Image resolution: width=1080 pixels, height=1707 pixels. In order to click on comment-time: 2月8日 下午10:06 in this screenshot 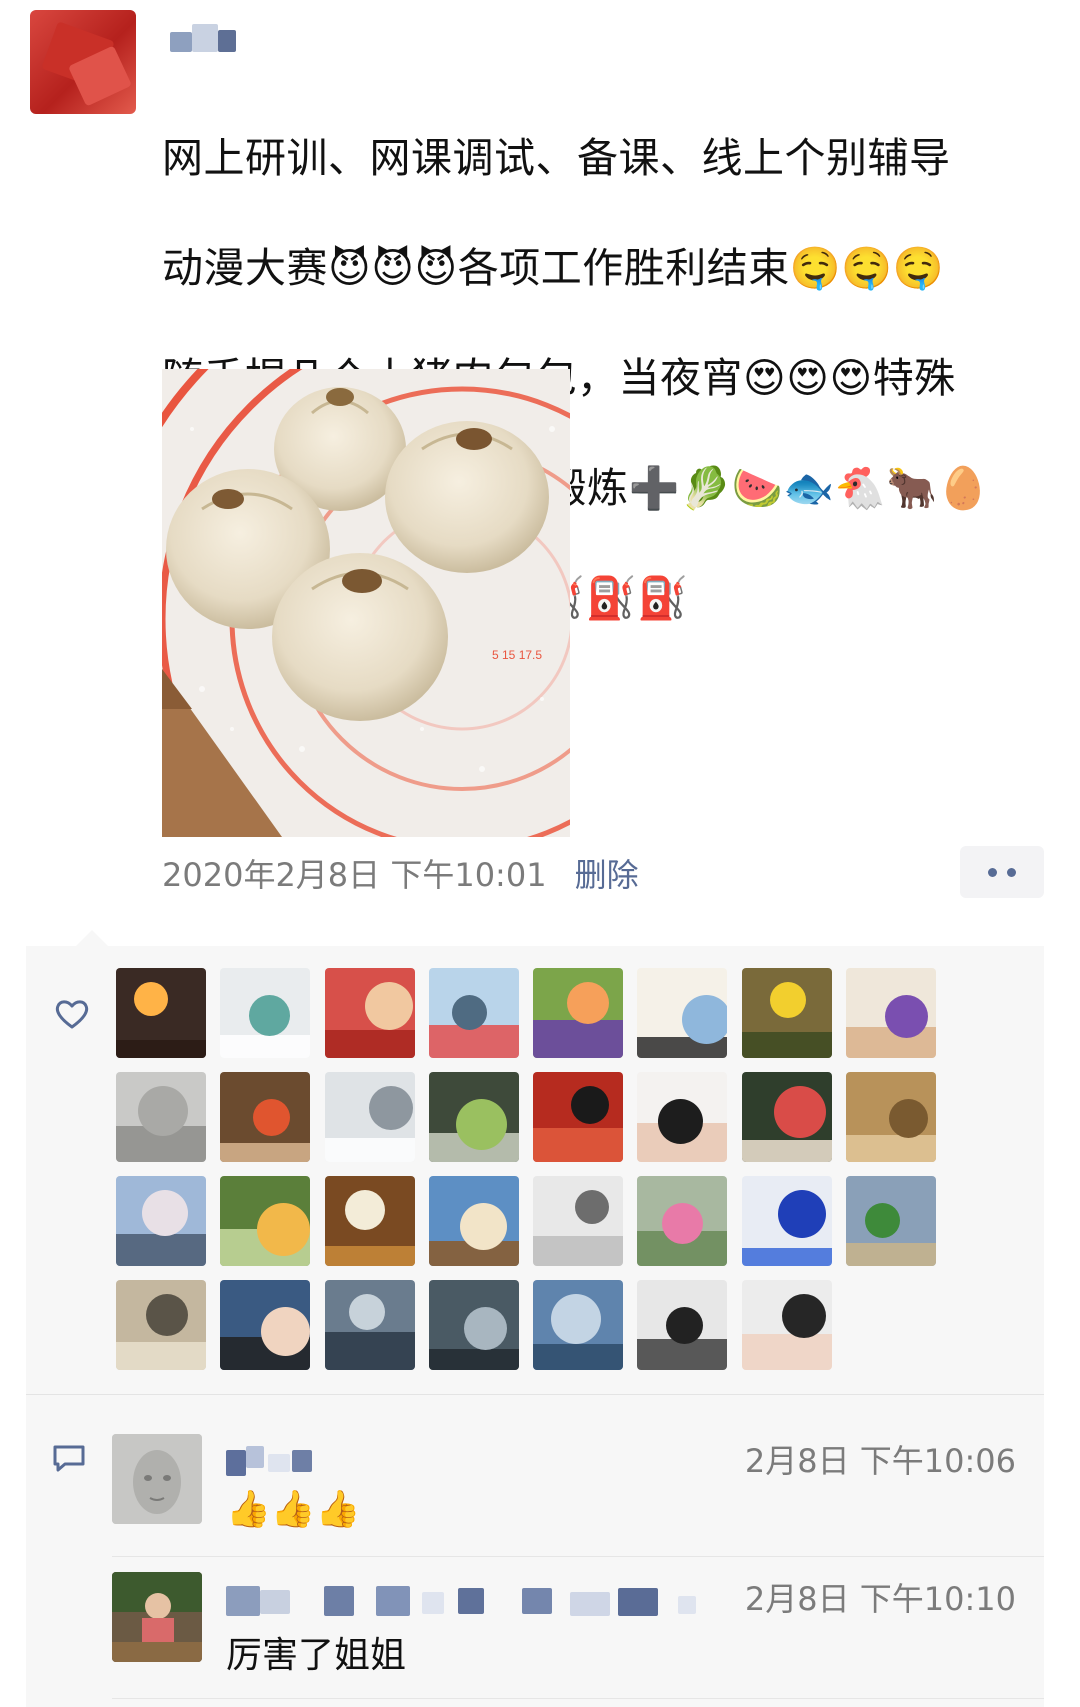, I will do `click(880, 1461)`.